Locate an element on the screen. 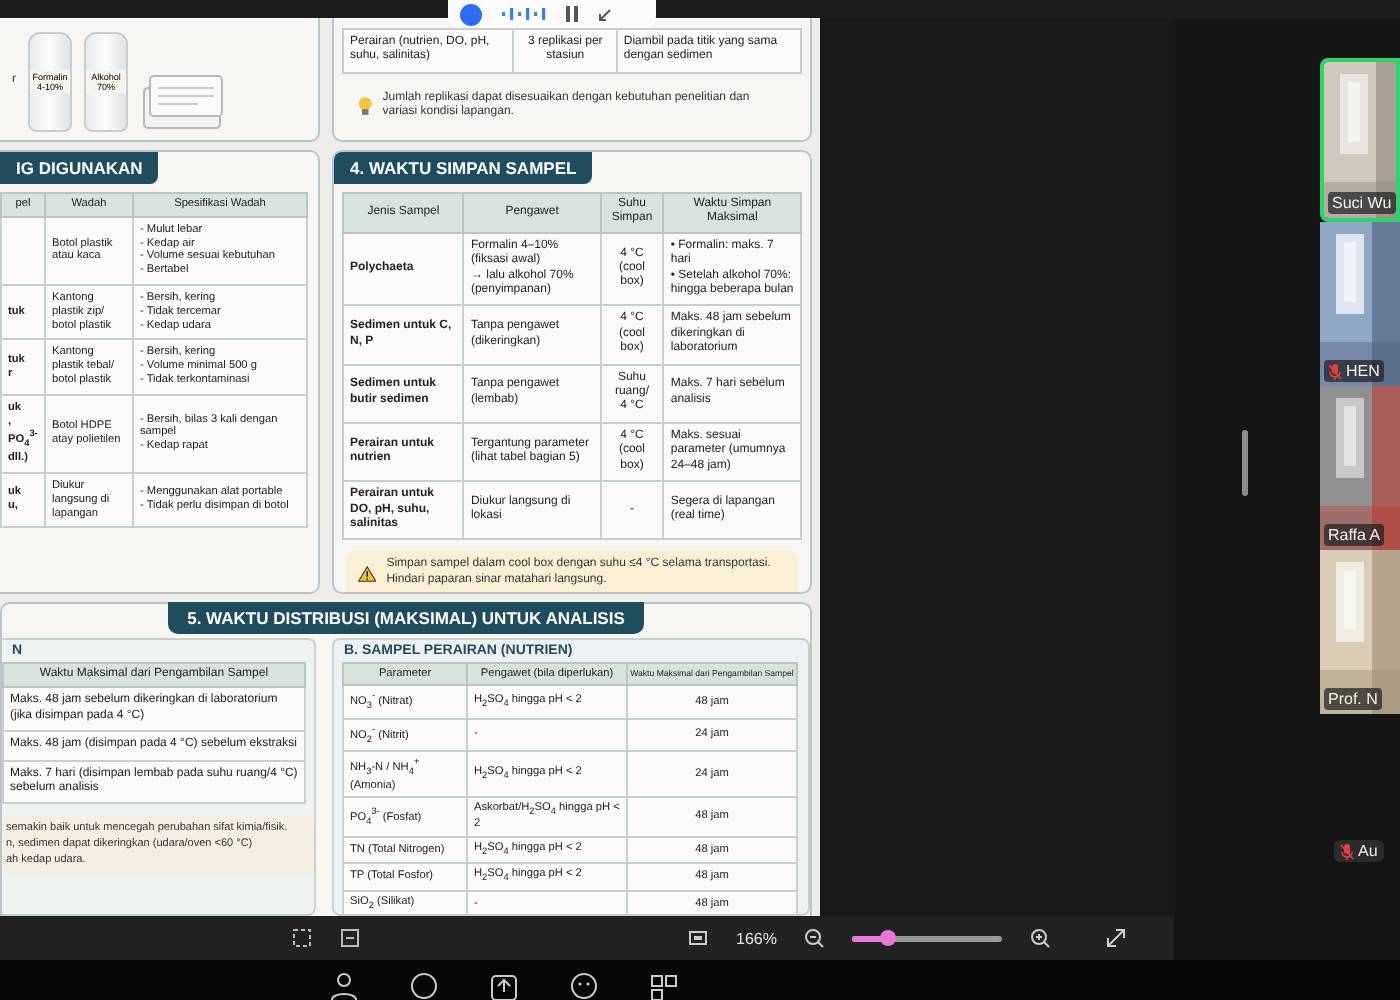 Image resolution: width=1400 pixels, height=1000 pixels. resize-handle is located at coordinates (1245, 463).